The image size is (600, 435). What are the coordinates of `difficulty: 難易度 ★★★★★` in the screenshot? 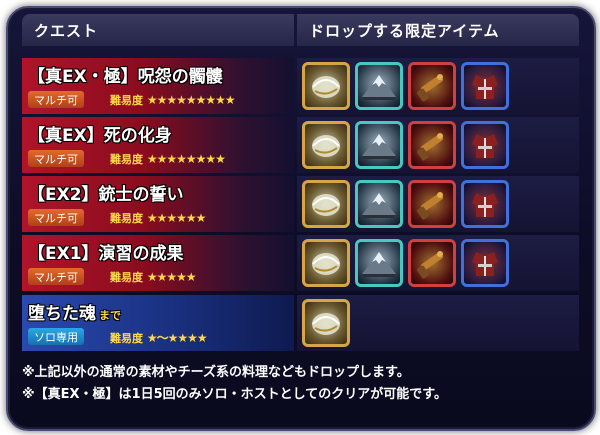 It's located at (153, 277).